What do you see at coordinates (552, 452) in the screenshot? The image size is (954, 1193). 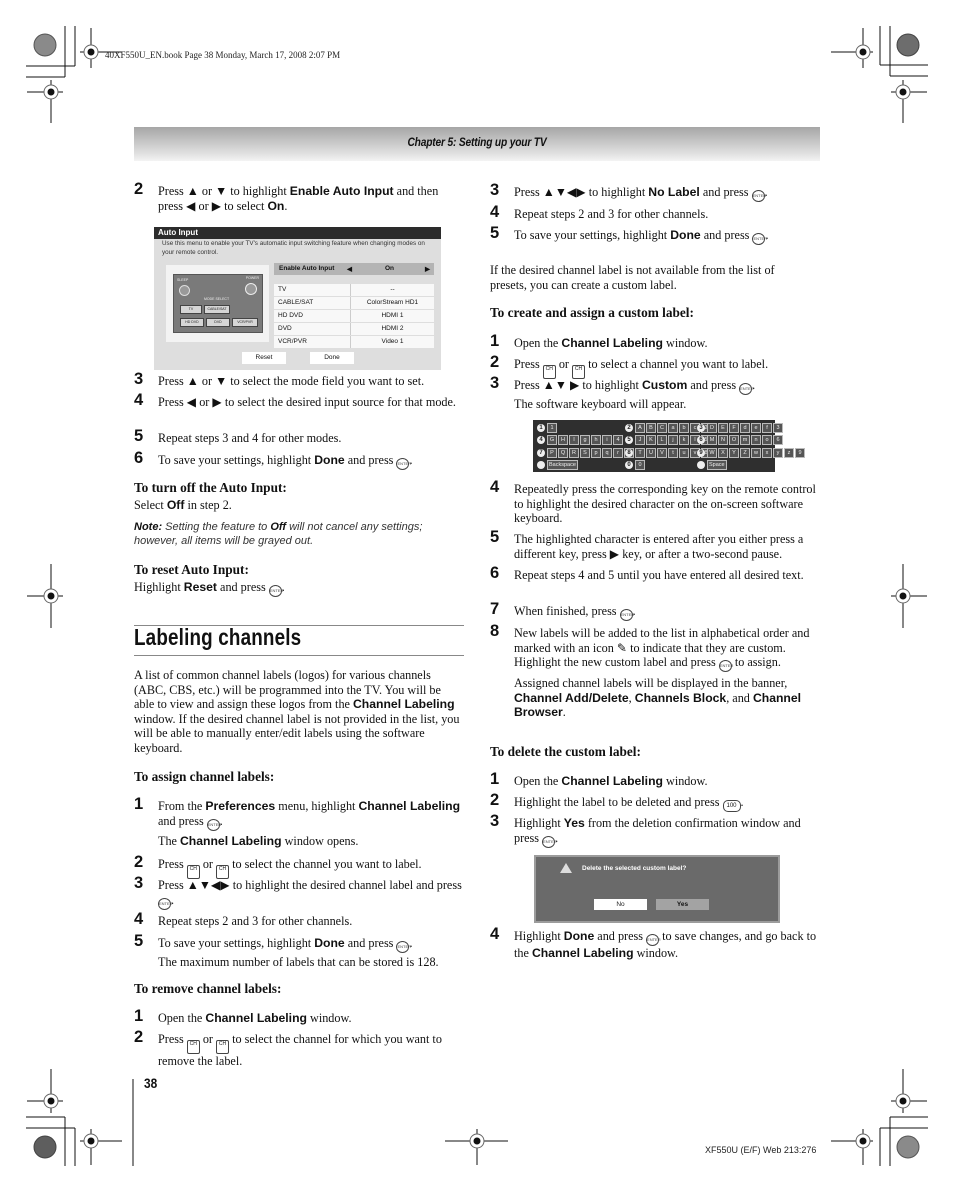 I see `keyboard-key: P` at bounding box center [552, 452].